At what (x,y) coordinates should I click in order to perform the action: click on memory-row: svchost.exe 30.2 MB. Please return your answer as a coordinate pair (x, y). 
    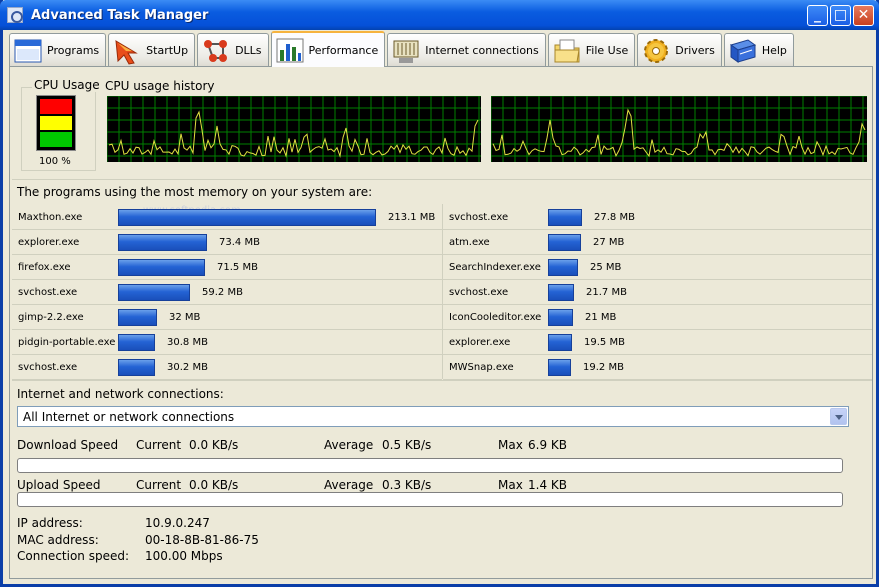
    Looking at the image, I should click on (227, 367).